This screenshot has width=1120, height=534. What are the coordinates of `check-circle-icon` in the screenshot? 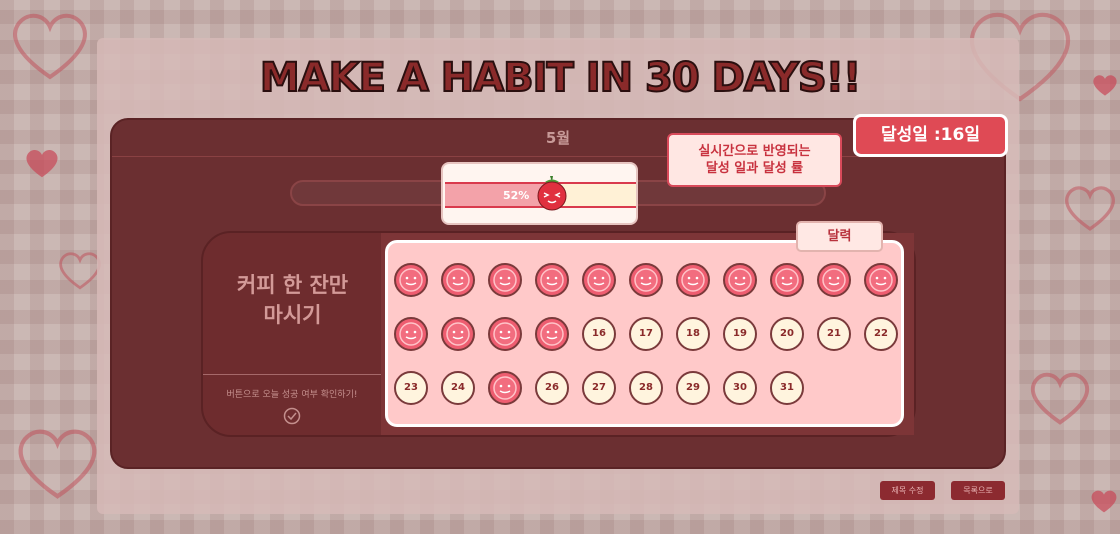 It's located at (292, 416).